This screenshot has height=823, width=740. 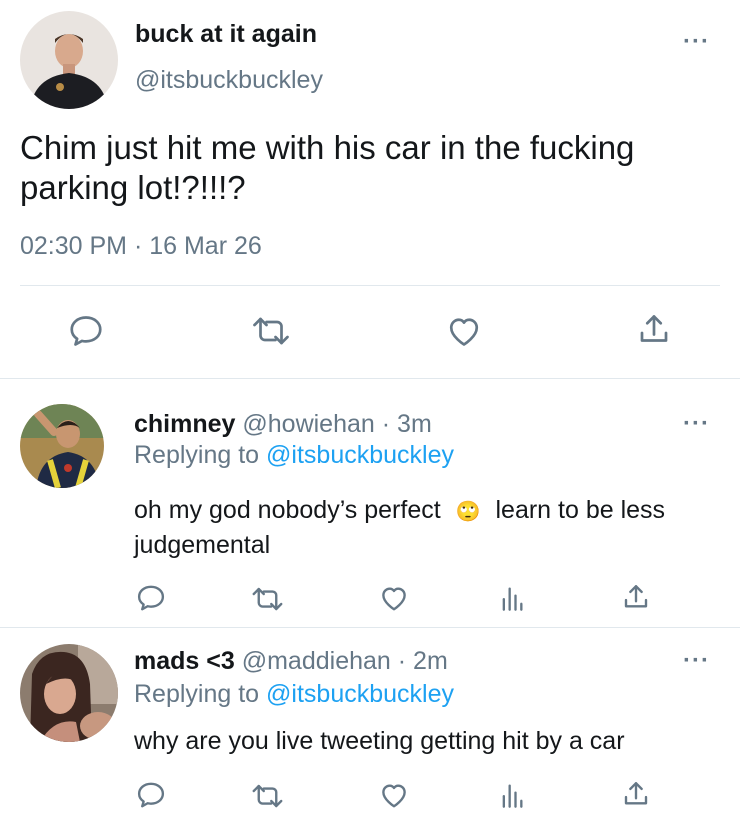 I want to click on handle: @howiehan, so click(x=308, y=424).